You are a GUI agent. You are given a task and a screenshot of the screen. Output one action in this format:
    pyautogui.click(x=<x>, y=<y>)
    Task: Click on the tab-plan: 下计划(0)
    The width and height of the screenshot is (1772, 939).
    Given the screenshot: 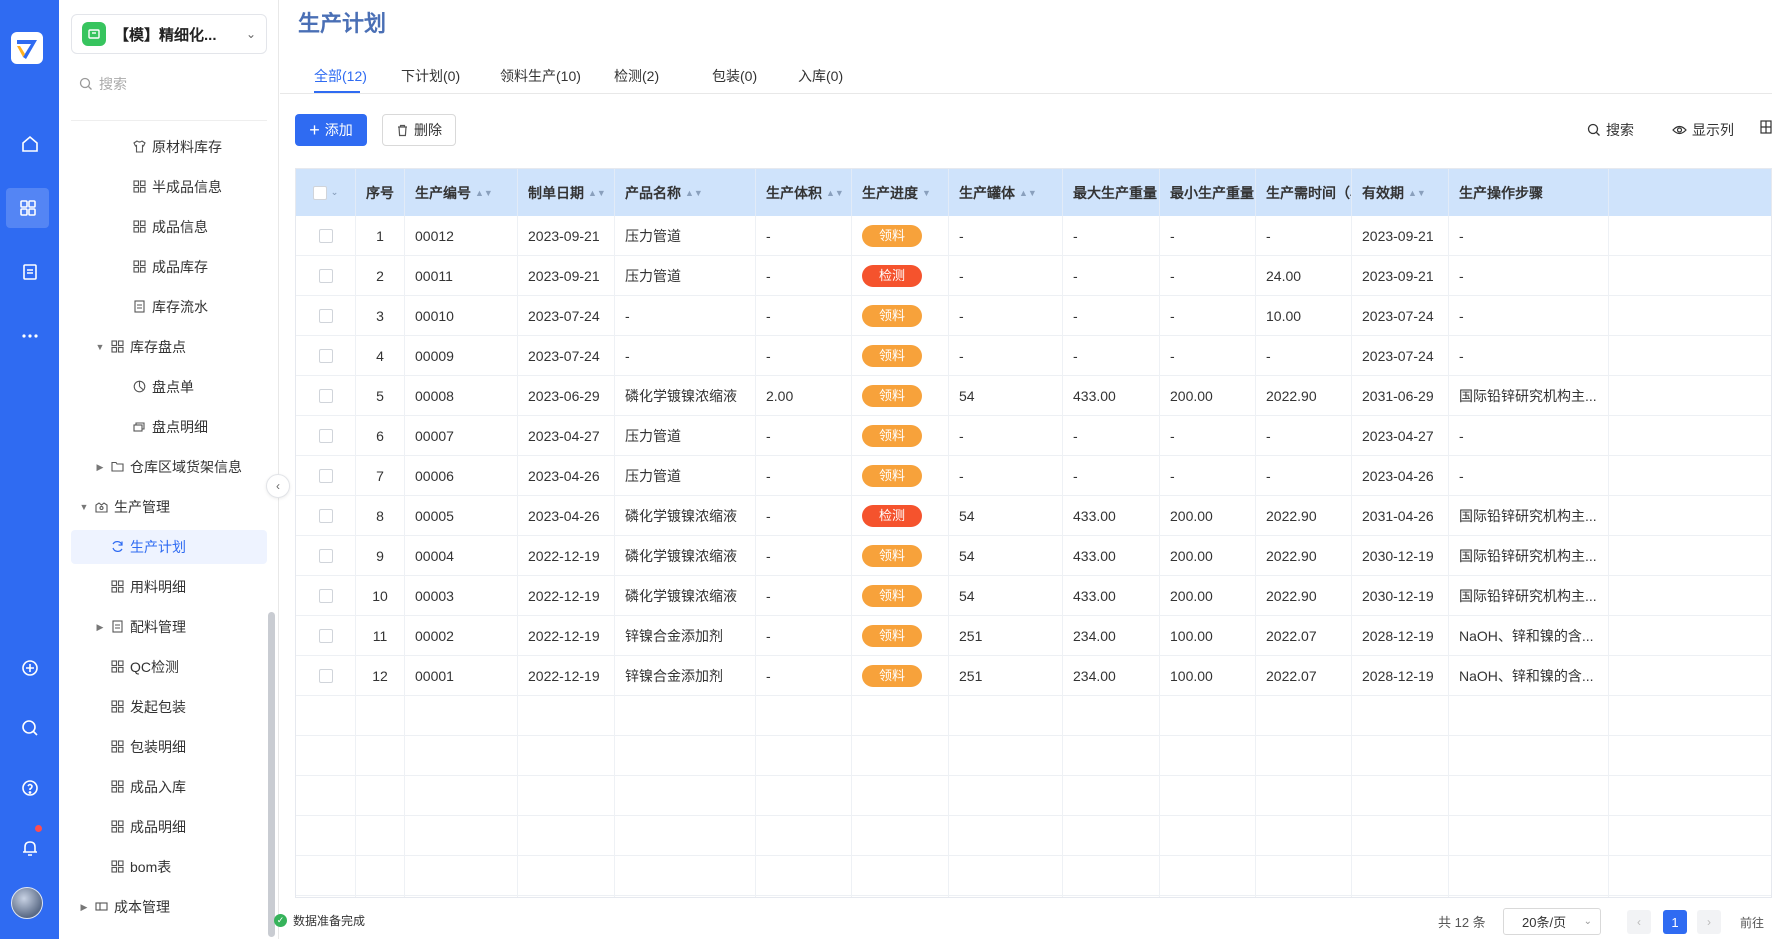 What is the action you would take?
    pyautogui.click(x=430, y=76)
    